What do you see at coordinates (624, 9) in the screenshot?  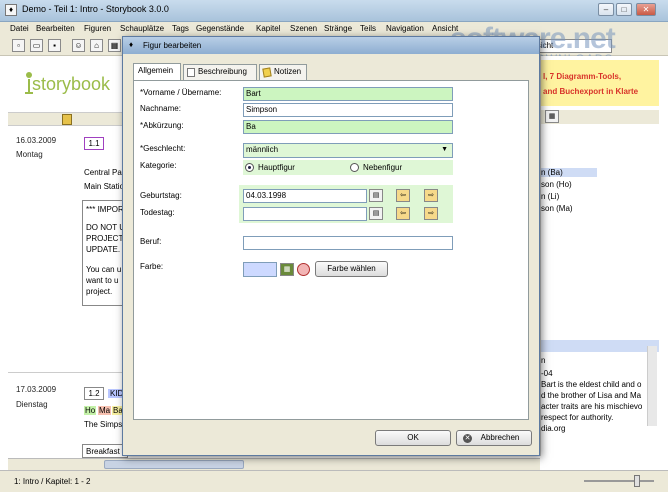 I see `maximize-button: □` at bounding box center [624, 9].